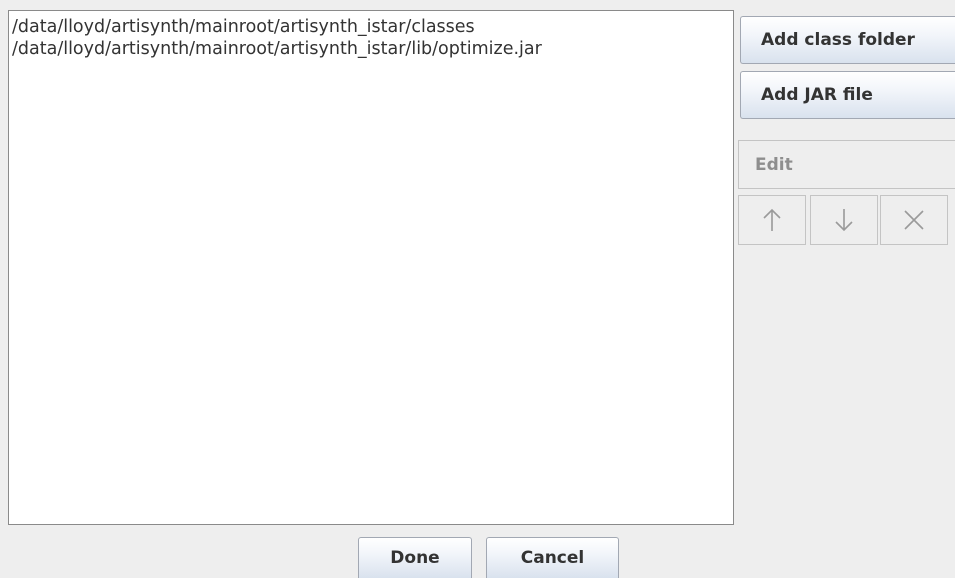  Describe the element at coordinates (774, 164) in the screenshot. I see `edit-label: Edit` at that location.